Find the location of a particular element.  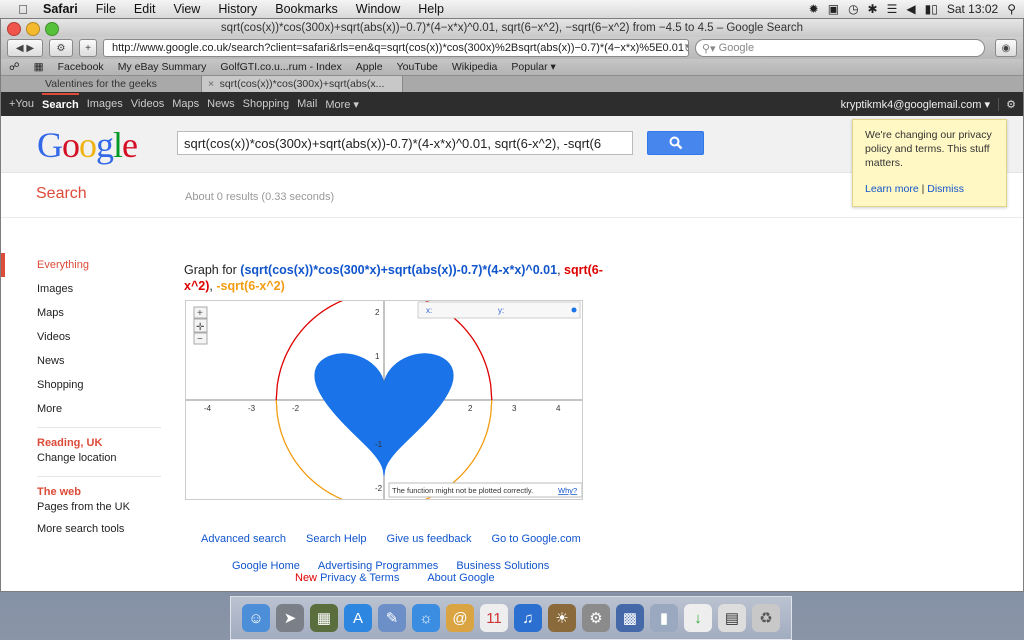

app-store-icon: A is located at coordinates (358, 618).